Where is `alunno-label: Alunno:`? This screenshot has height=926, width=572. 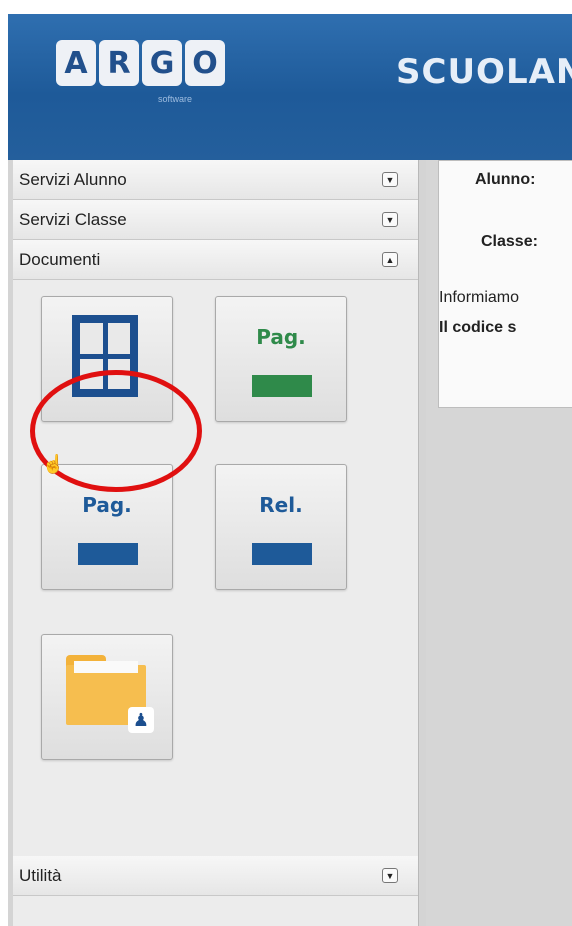
alunno-label: Alunno: is located at coordinates (505, 179).